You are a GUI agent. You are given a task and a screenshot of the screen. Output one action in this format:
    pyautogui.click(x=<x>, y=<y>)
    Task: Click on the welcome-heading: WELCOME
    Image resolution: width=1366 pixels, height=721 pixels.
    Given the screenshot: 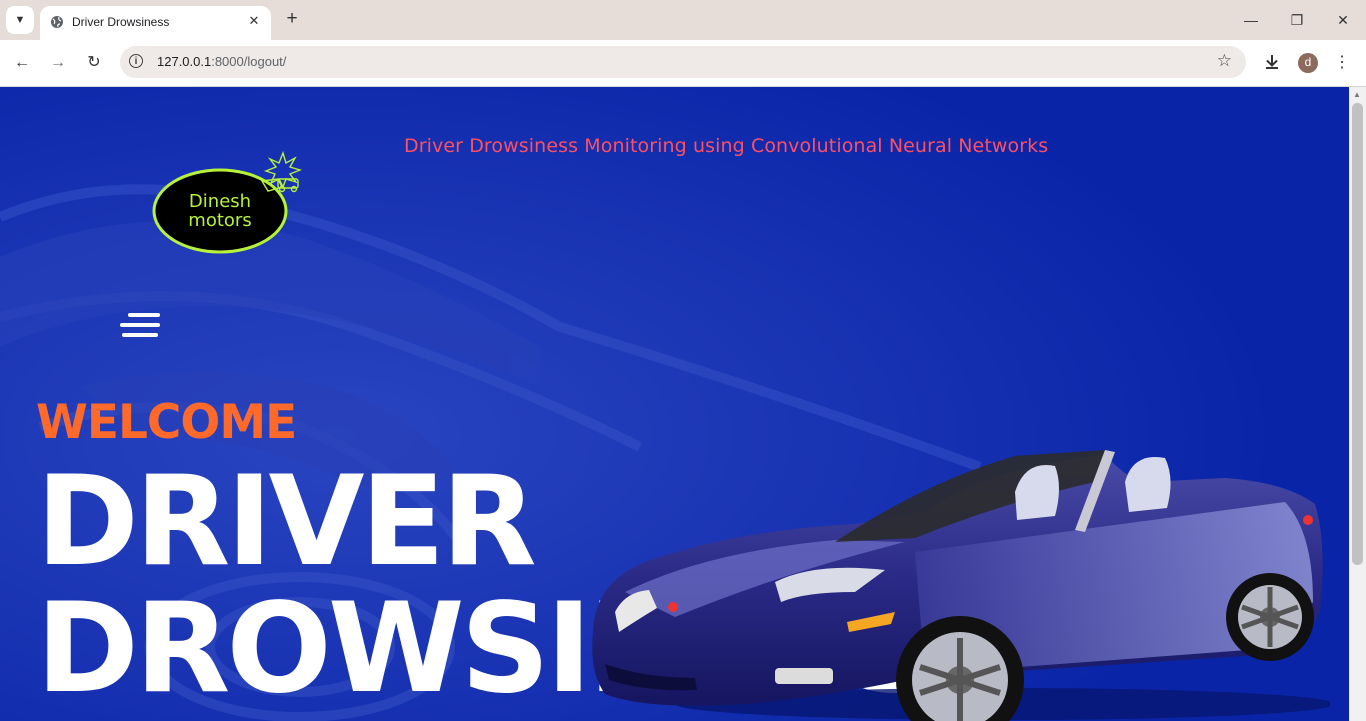 What is the action you would take?
    pyautogui.click(x=166, y=422)
    